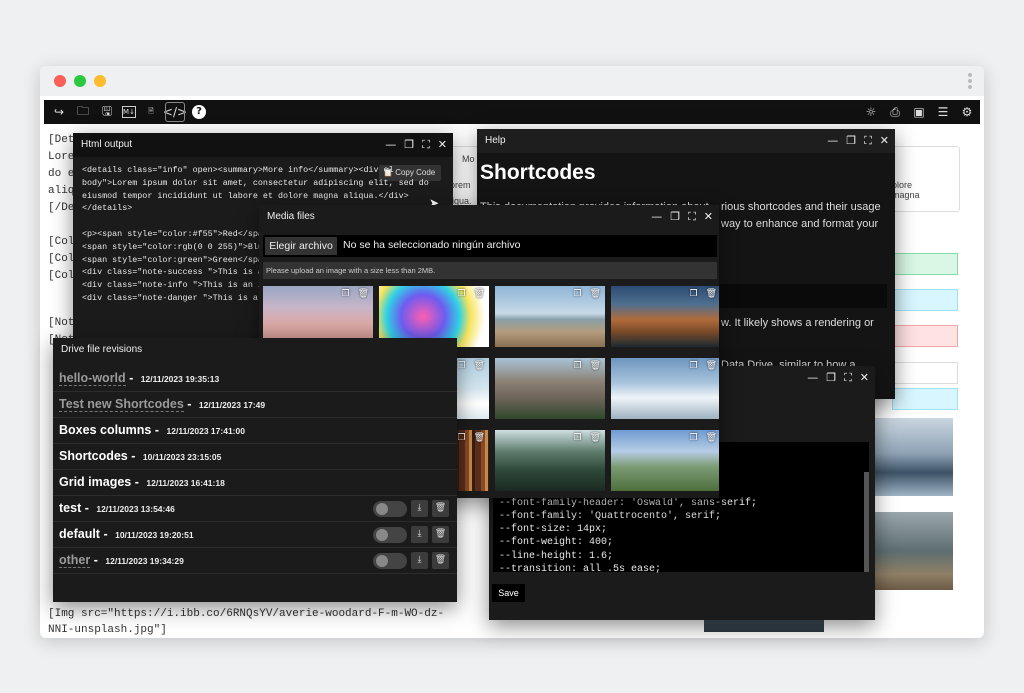  Describe the element at coordinates (121, 404) in the screenshot. I see `revision-name: Test new Shortcodes` at that location.